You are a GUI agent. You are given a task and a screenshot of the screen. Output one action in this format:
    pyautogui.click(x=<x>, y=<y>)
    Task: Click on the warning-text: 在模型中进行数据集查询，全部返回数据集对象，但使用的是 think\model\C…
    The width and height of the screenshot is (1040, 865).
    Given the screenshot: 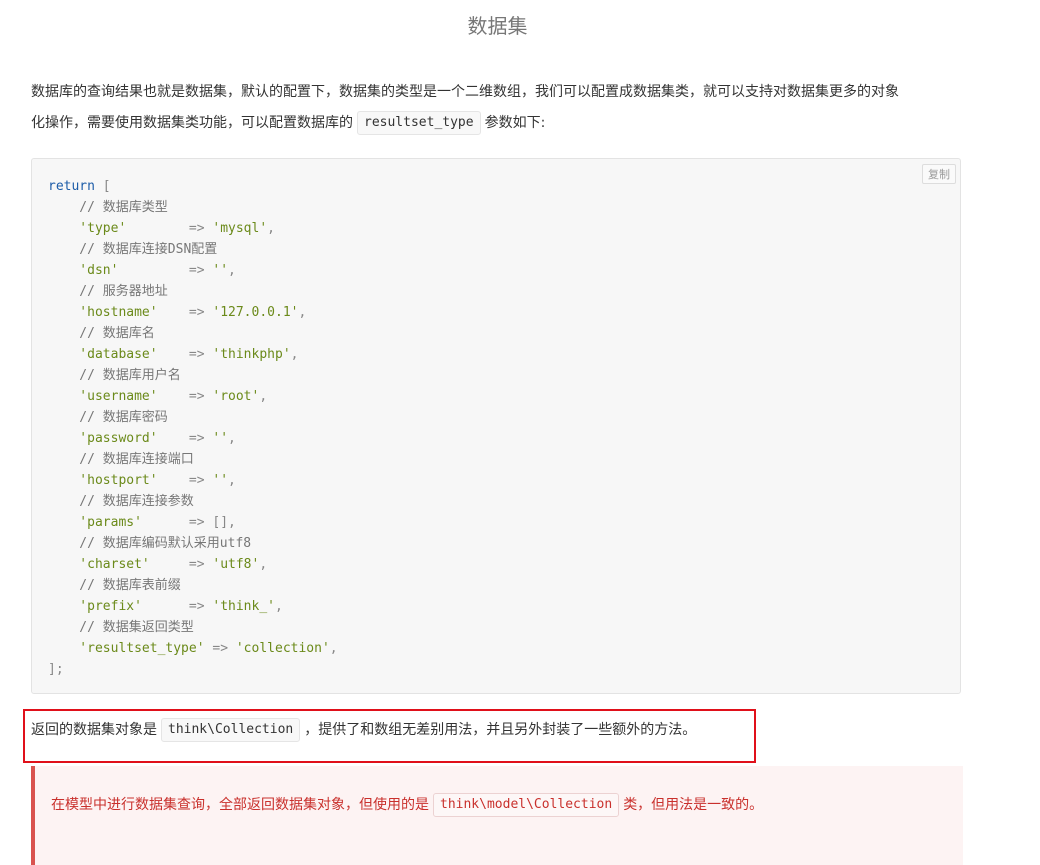 What is the action you would take?
    pyautogui.click(x=407, y=805)
    